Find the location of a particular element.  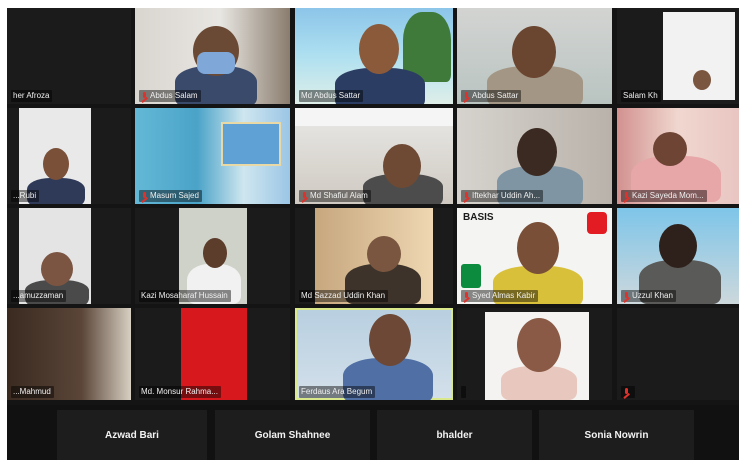

participant-name: Golam Shahnee is located at coordinates (292, 435).